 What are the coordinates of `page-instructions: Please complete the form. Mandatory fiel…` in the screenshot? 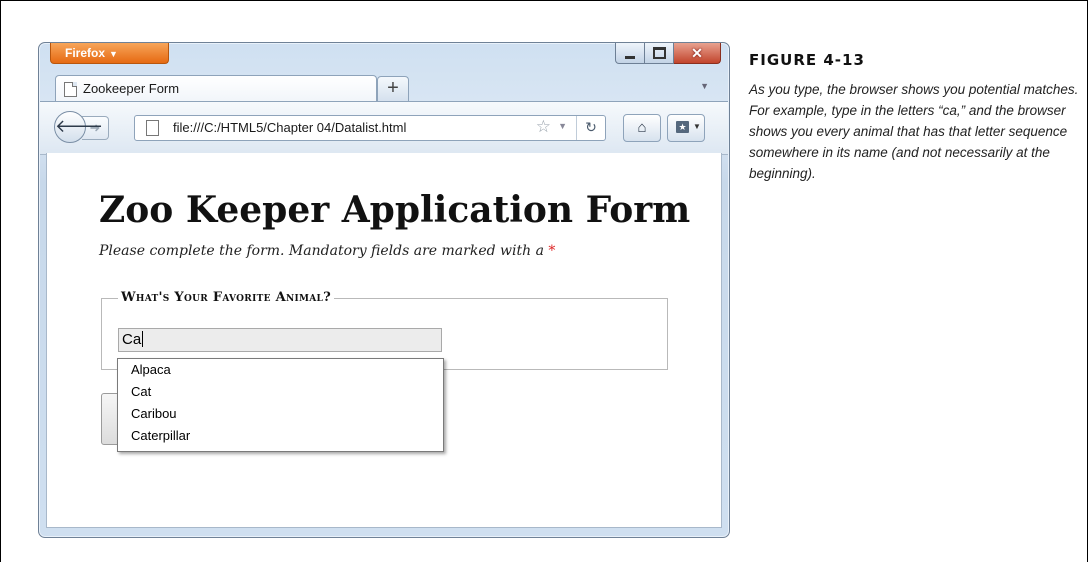 It's located at (327, 251).